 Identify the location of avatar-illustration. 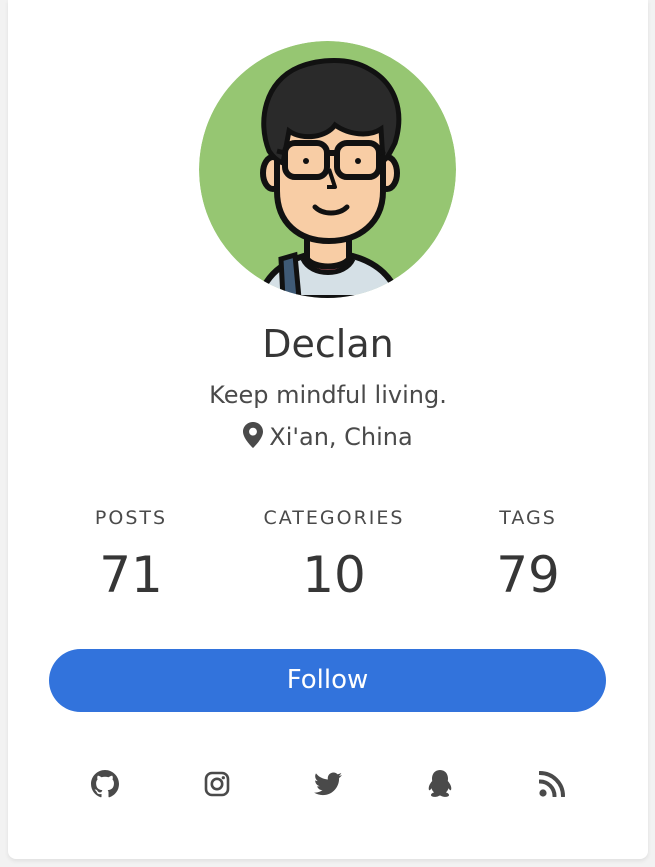
(327, 169).